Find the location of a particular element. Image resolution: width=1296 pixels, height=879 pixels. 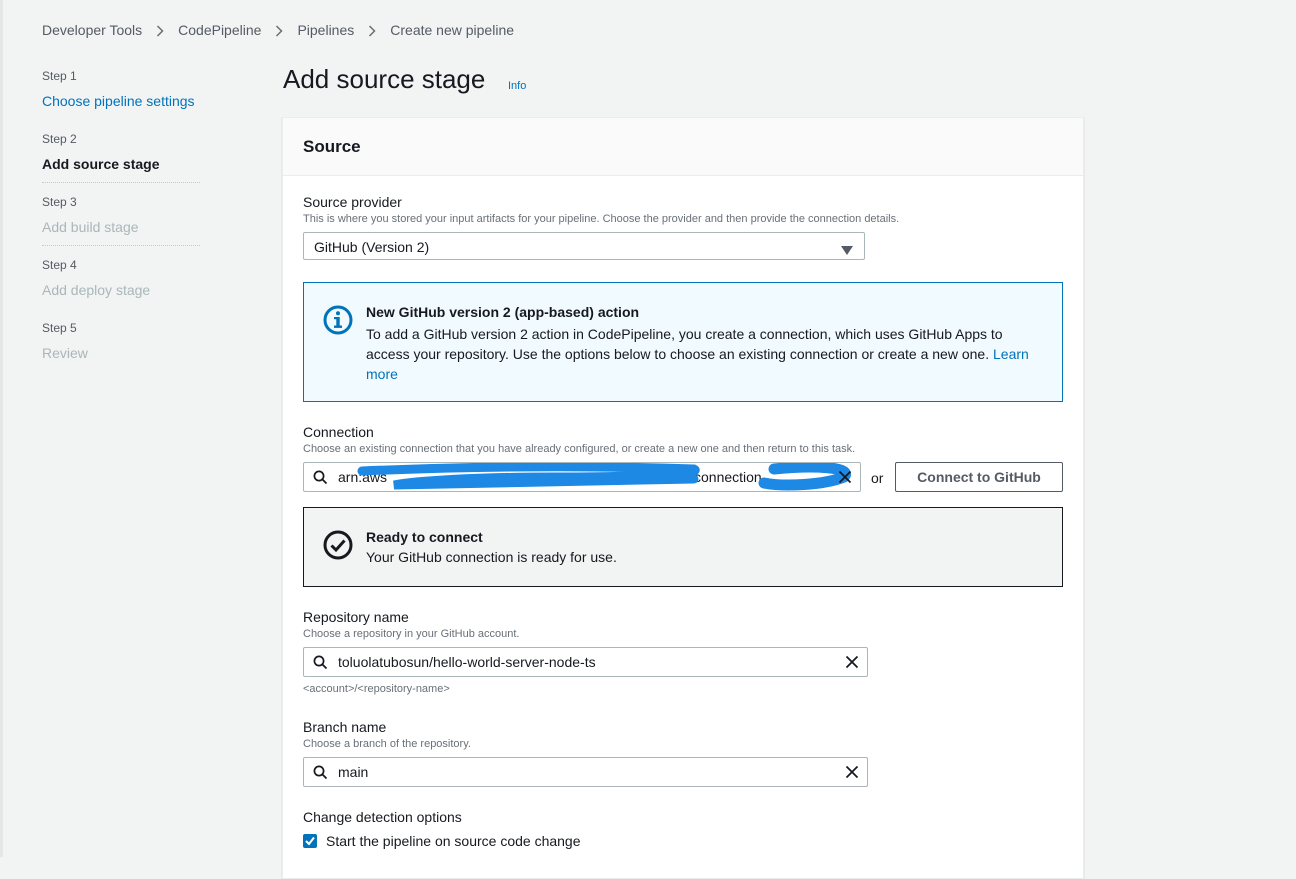

info-link: Info is located at coordinates (517, 86).